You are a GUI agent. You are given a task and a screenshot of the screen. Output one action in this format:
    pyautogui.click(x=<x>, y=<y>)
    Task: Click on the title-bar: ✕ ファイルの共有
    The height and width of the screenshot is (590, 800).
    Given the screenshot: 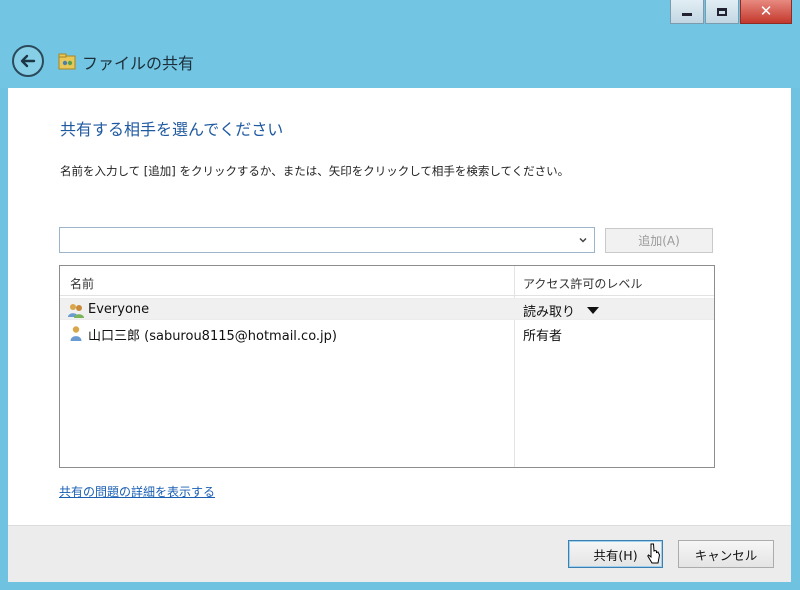 What is the action you would take?
    pyautogui.click(x=400, y=44)
    